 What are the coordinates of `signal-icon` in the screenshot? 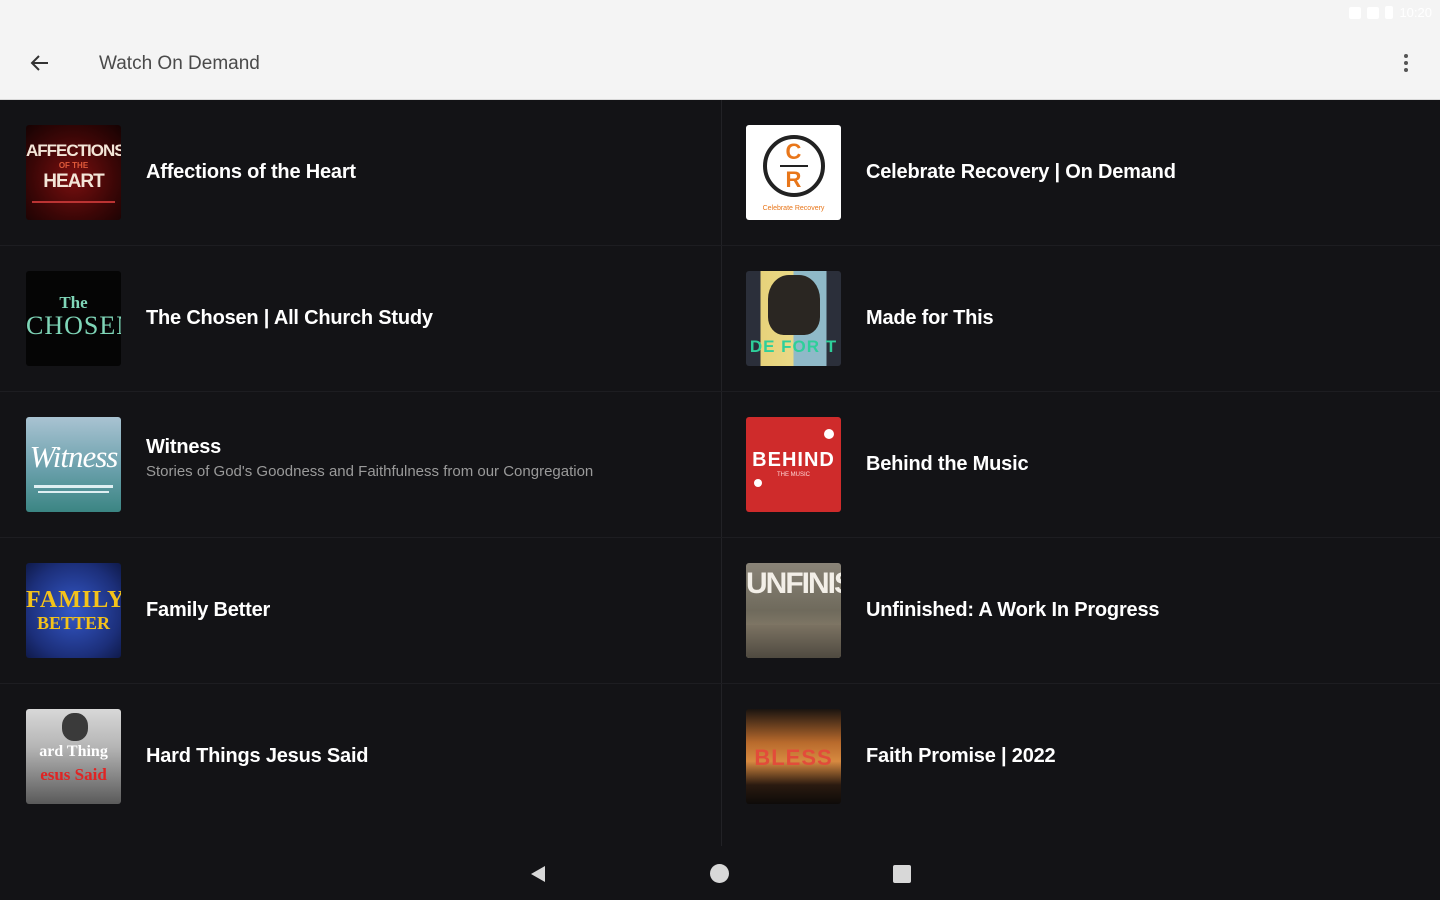 It's located at (1373, 12).